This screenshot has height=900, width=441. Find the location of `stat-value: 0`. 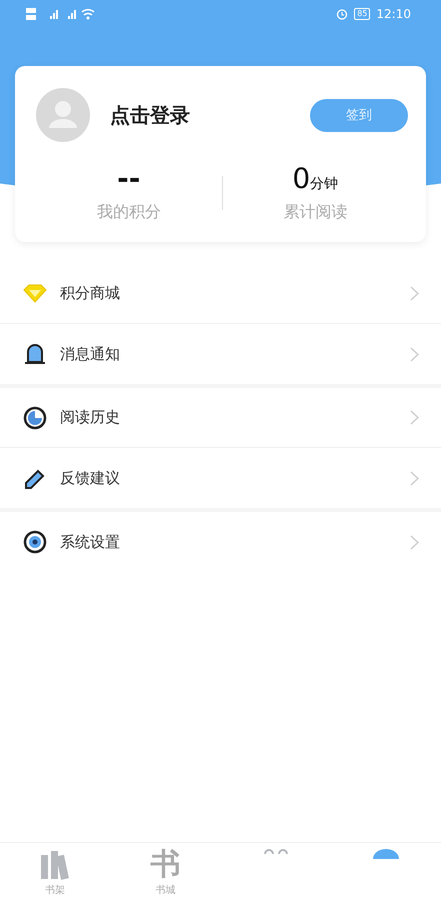

stat-value: 0 is located at coordinates (301, 179).